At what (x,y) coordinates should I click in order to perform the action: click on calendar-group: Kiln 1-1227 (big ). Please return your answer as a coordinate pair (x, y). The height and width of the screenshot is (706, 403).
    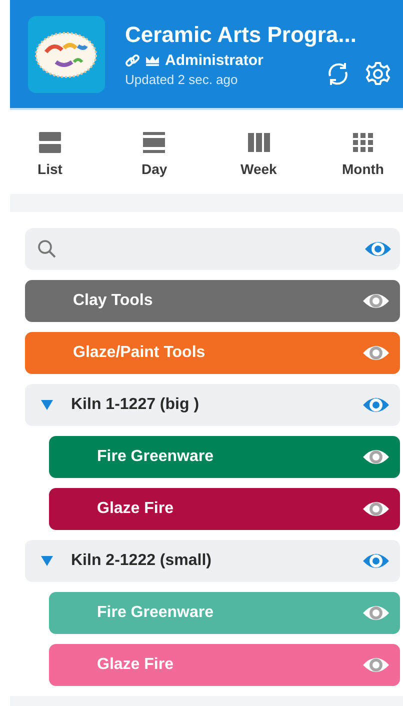
    Looking at the image, I should click on (212, 405).